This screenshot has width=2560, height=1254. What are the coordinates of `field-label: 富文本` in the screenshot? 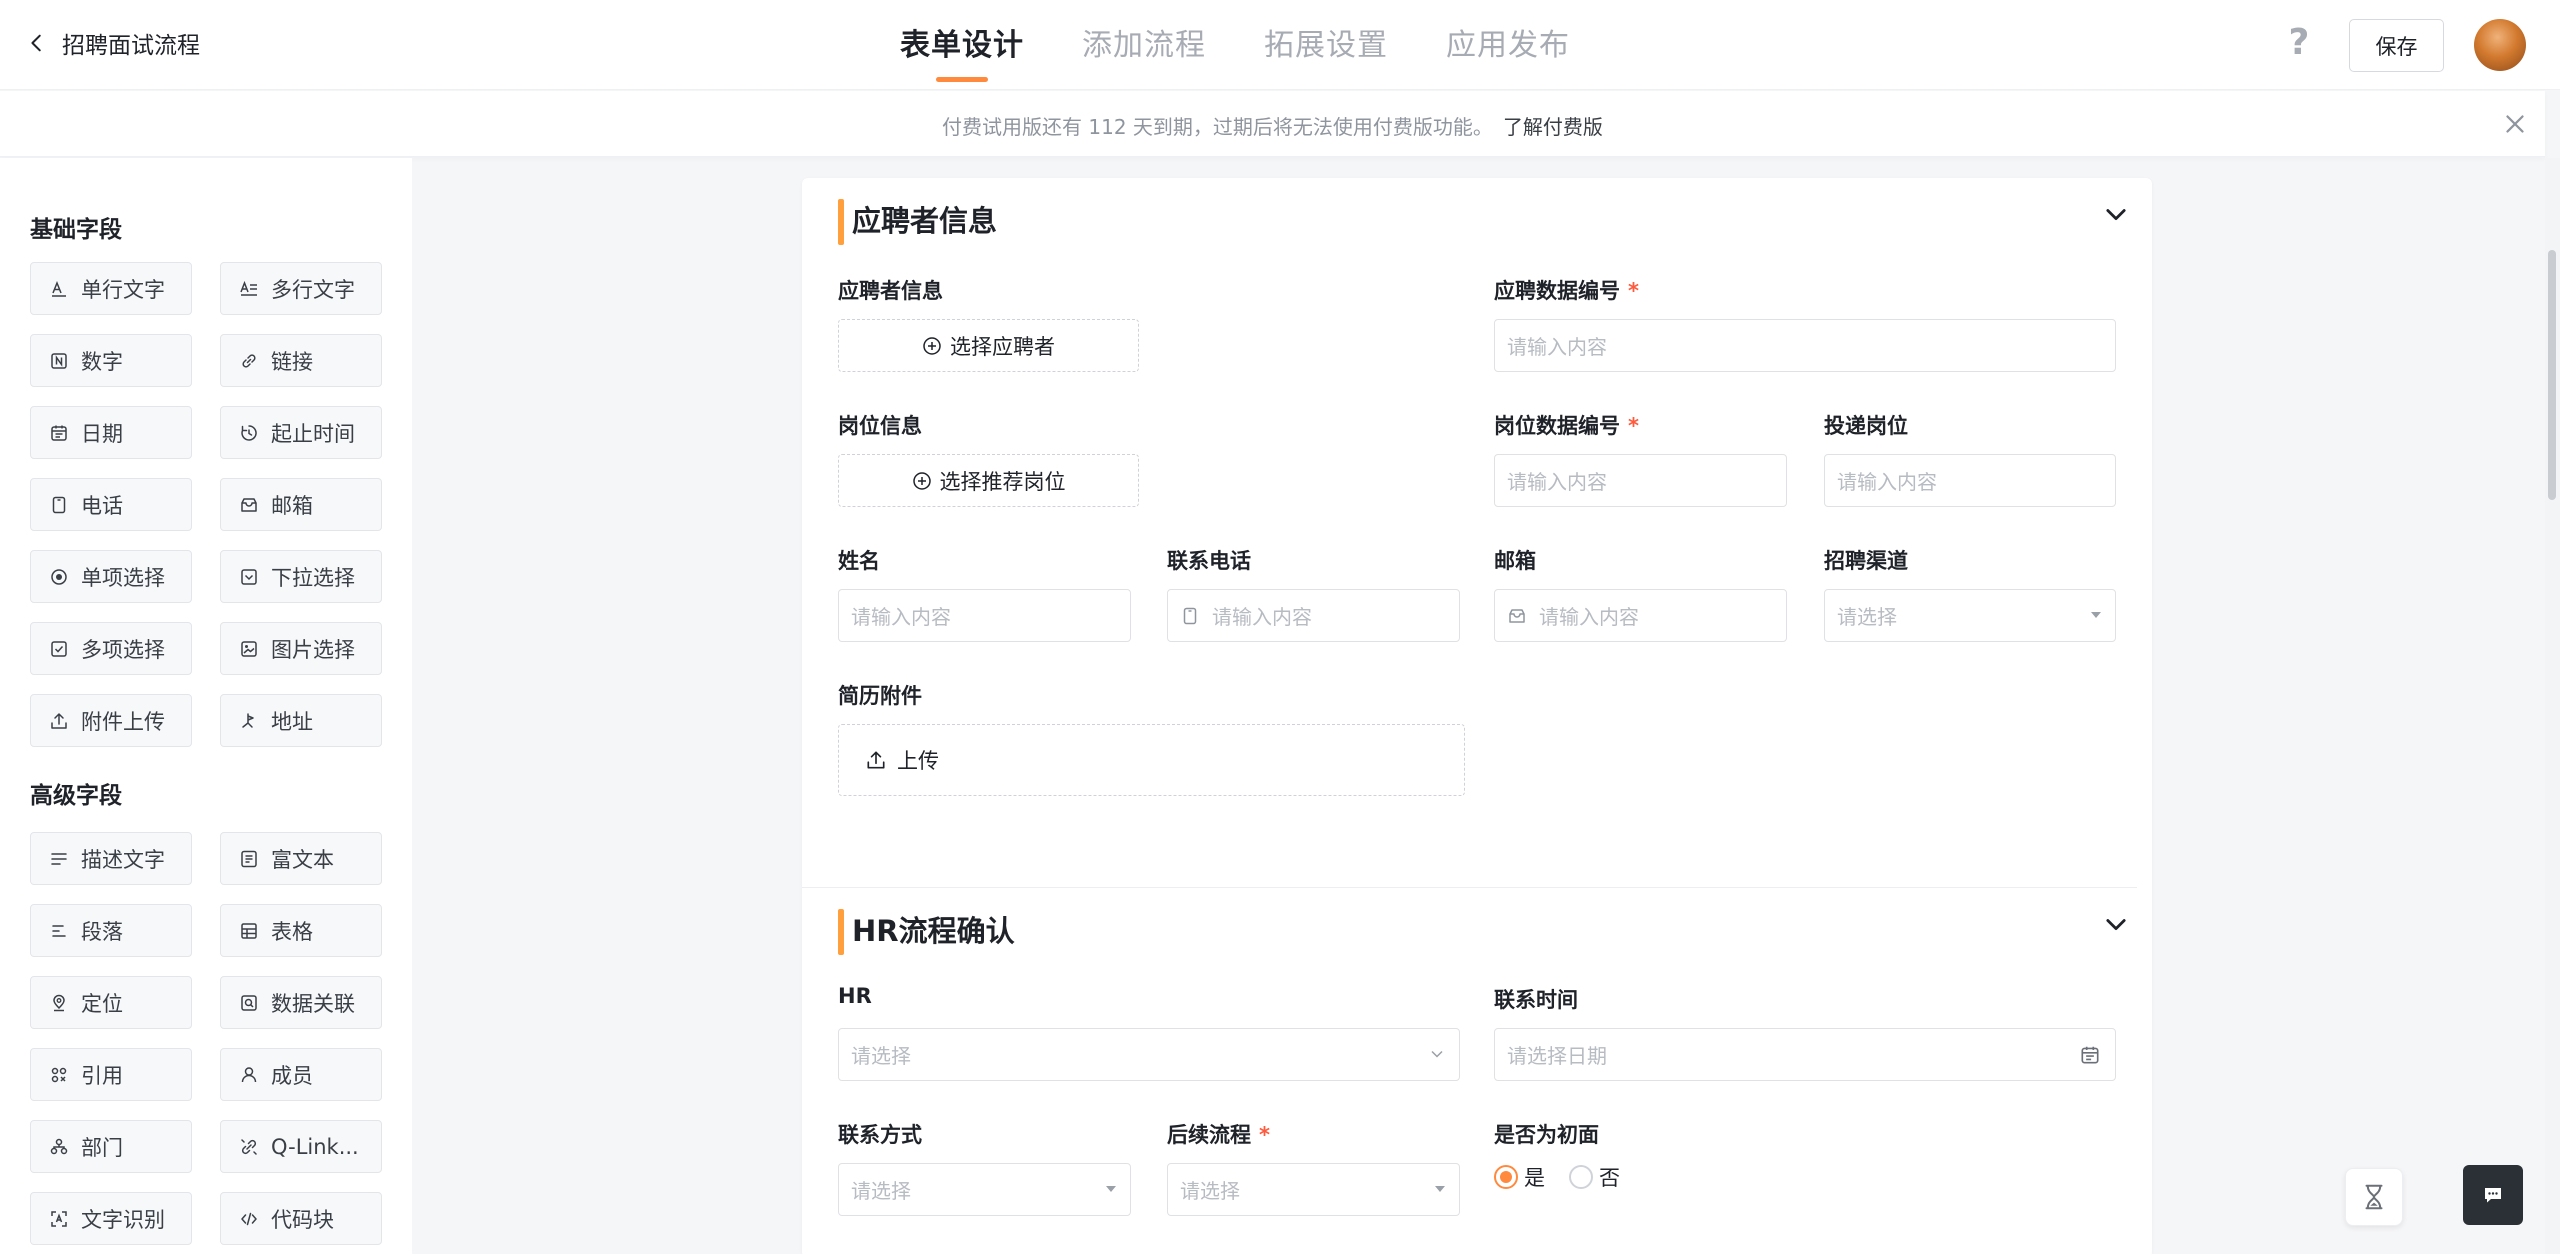 It's located at (302, 859).